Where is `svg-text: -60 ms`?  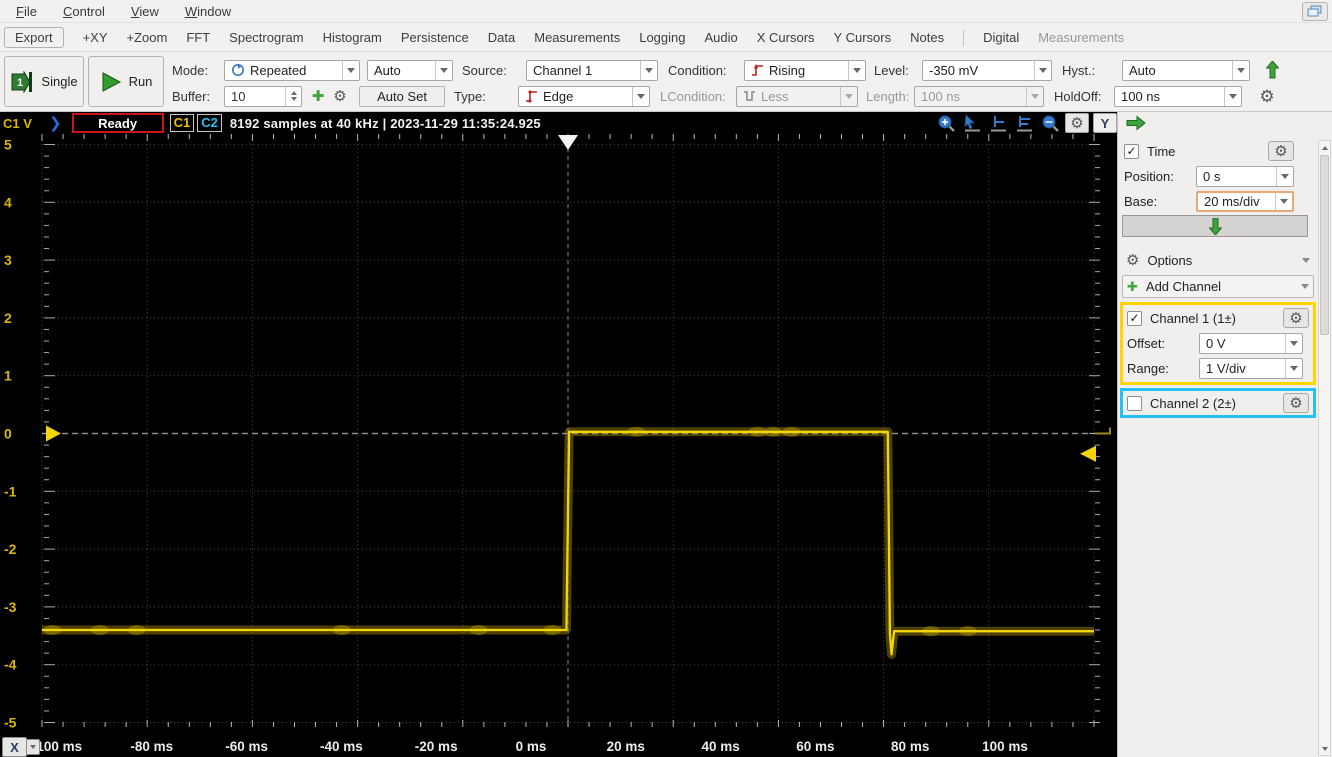
svg-text: -60 ms is located at coordinates (246, 746).